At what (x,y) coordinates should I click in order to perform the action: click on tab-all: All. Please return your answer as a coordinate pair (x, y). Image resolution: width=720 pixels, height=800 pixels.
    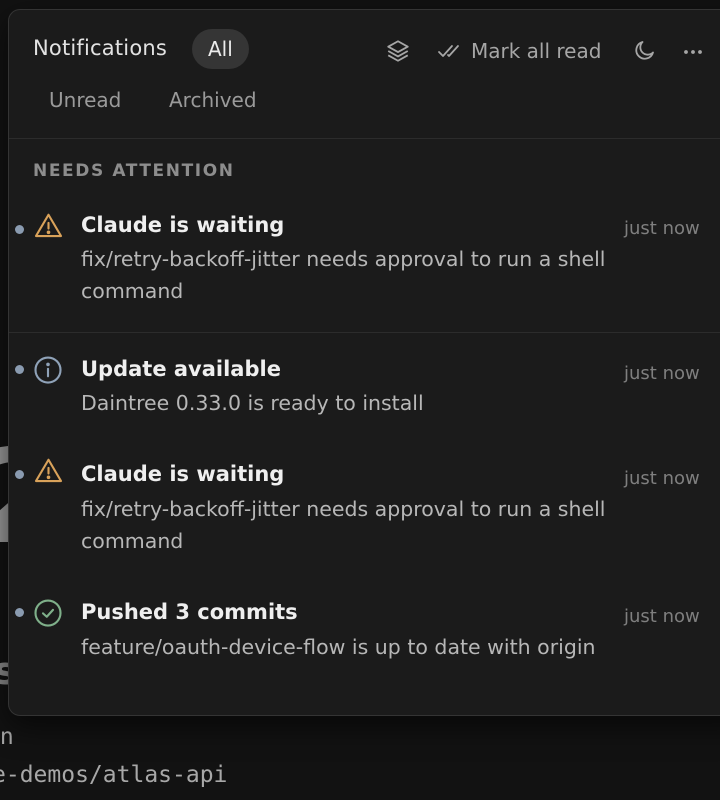
    Looking at the image, I should click on (220, 49).